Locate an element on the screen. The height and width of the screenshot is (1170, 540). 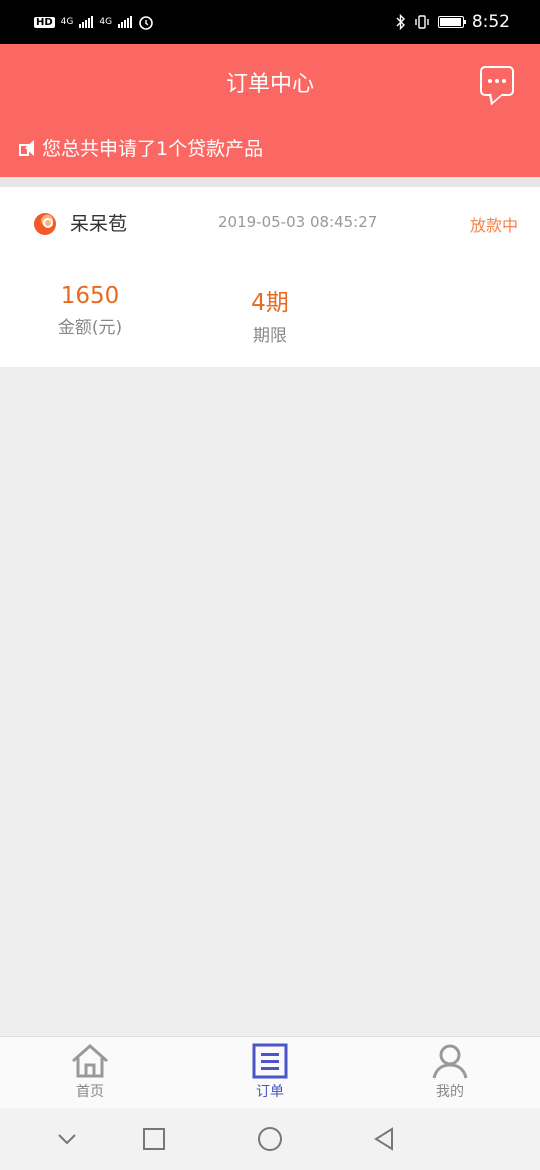
person-icon is located at coordinates (450, 1061).